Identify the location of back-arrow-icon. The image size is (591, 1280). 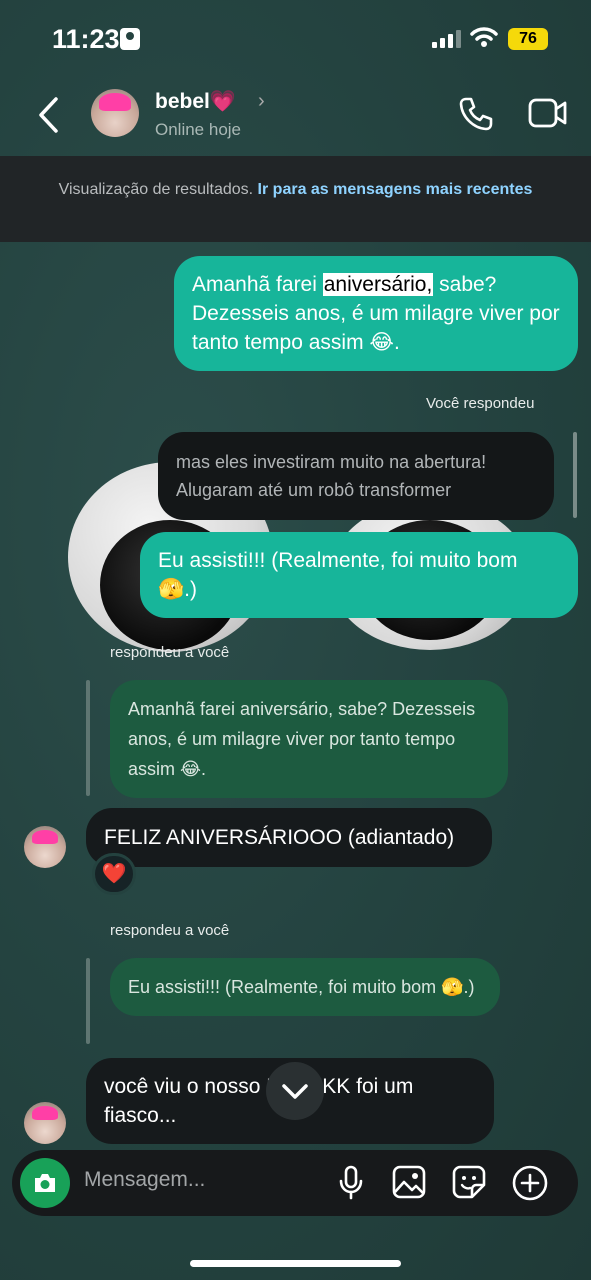
(48, 115).